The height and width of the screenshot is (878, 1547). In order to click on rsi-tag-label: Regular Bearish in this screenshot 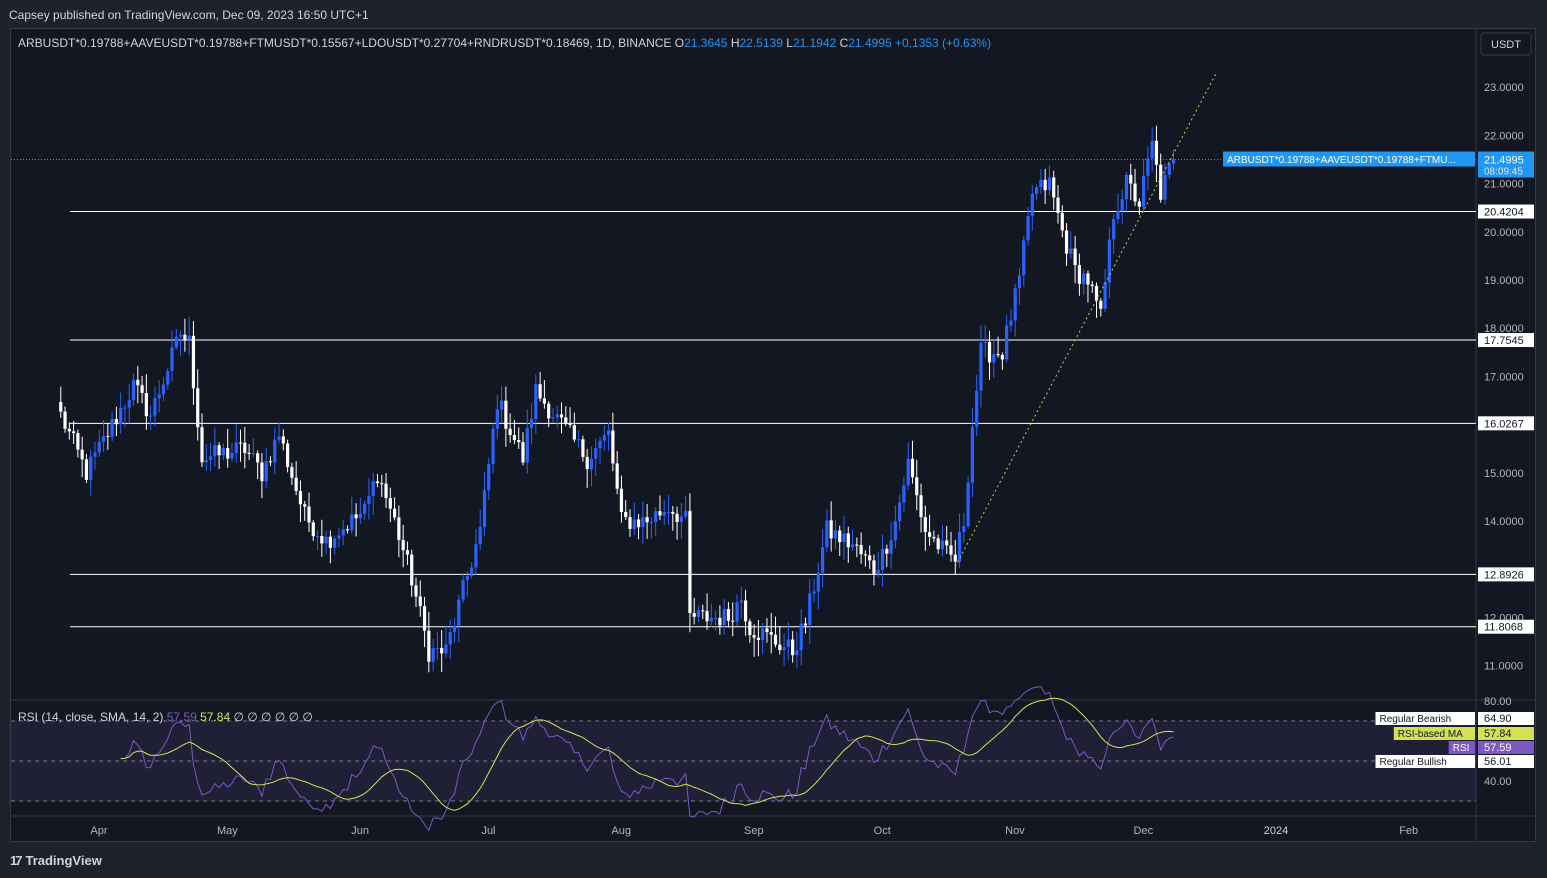, I will do `click(1416, 719)`.